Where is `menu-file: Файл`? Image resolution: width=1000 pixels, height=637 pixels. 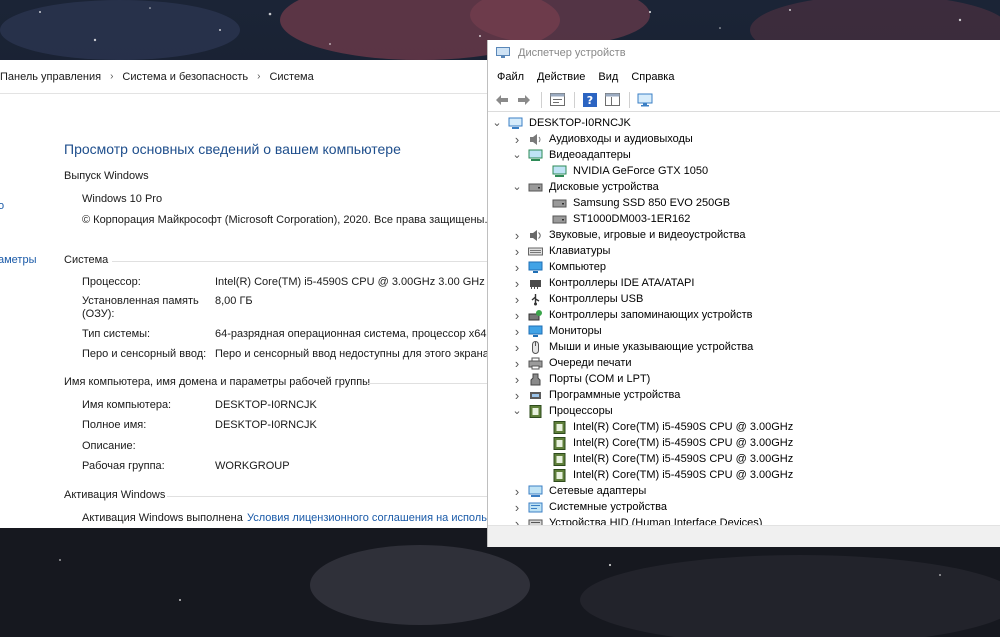 menu-file: Файл is located at coordinates (510, 77).